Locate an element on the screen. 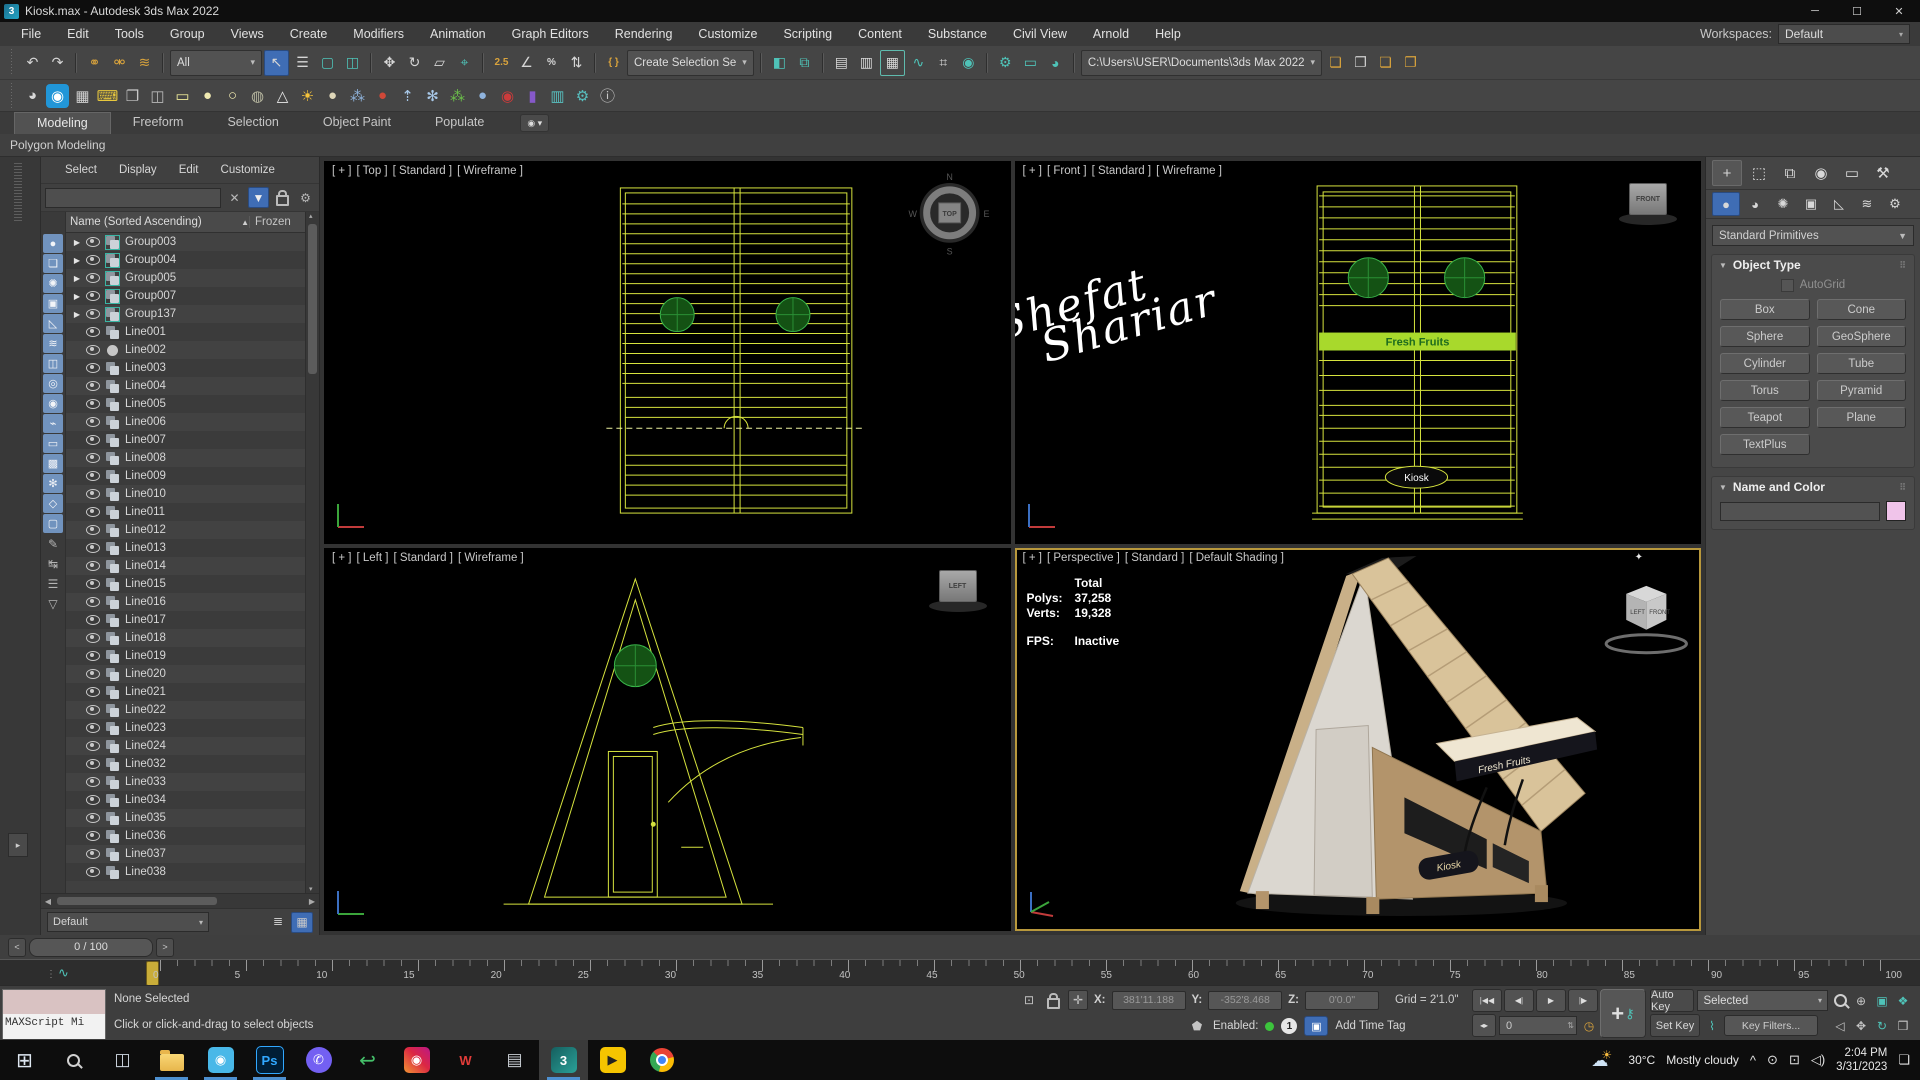 This screenshot has width=1920, height=1080. autogrid-checkbox is located at coordinates (1787, 285).